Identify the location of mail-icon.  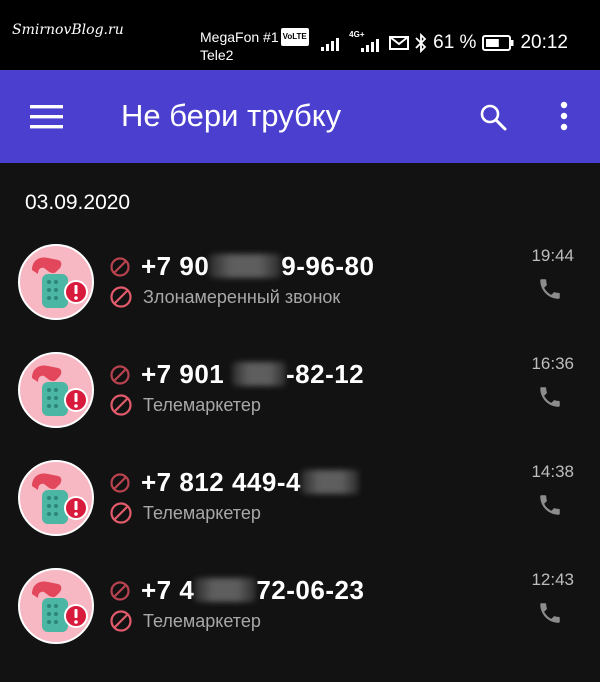
(399, 43).